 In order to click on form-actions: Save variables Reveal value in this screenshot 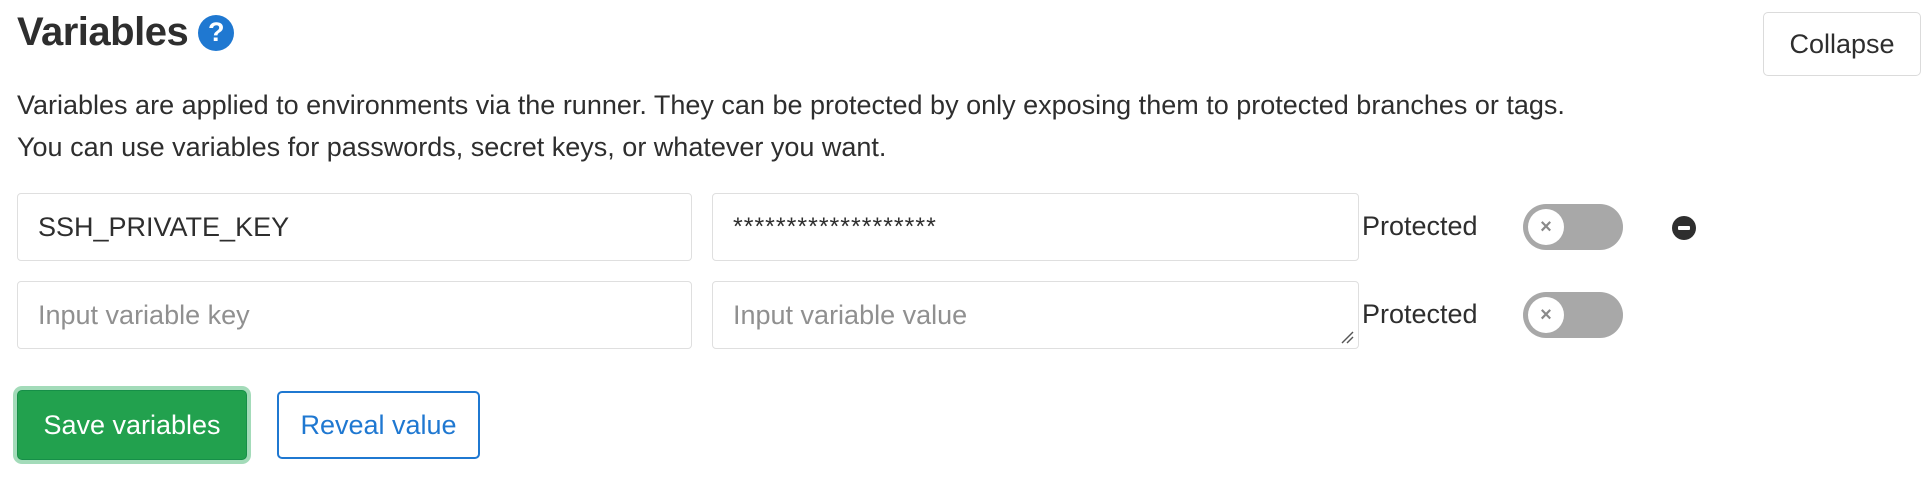, I will do `click(248, 425)`.